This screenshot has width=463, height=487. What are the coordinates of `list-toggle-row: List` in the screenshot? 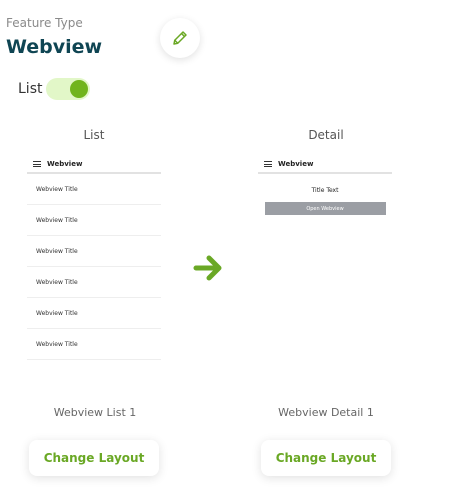 It's located at (54, 89).